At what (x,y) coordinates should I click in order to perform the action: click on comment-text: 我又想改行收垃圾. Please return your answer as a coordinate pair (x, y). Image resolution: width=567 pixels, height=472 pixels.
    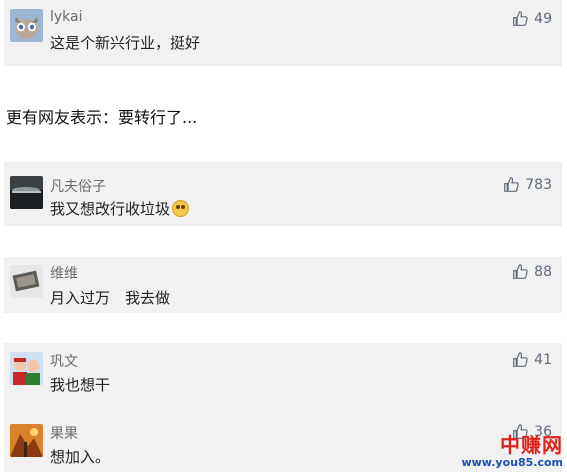
    Looking at the image, I should click on (120, 208).